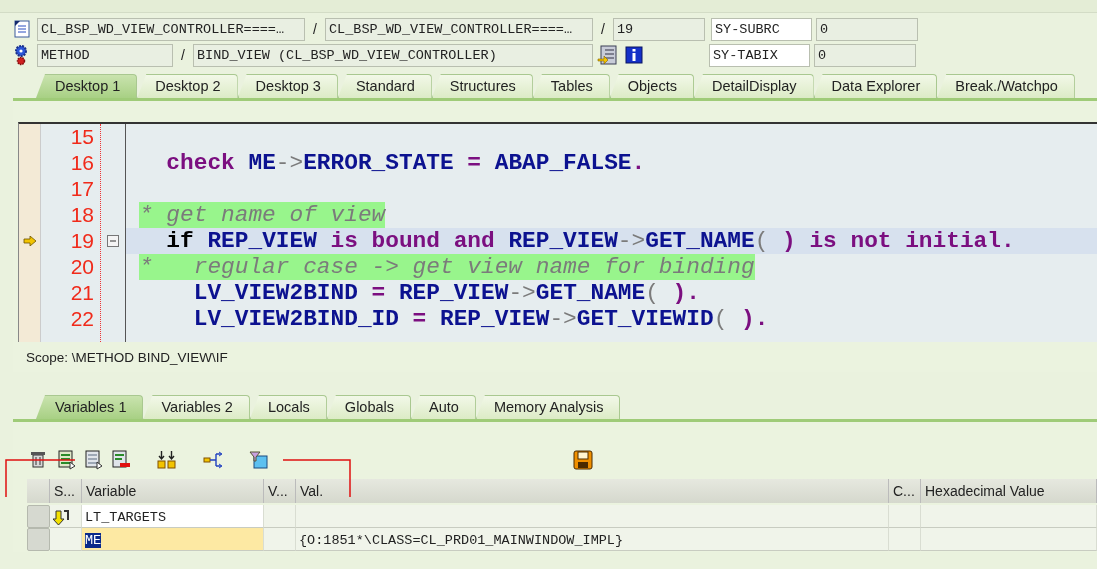  I want to click on line-number: 20, so click(82, 267).